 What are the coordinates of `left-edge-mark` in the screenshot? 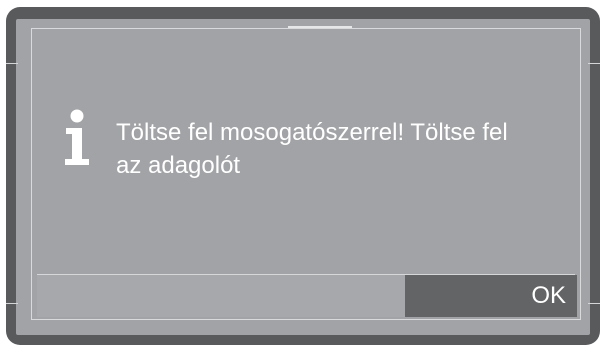 It's located at (12, 63).